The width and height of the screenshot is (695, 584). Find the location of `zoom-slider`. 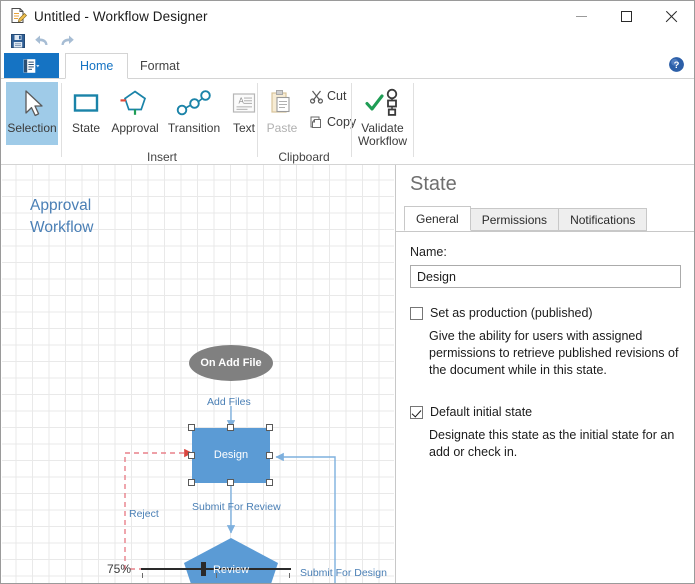

zoom-slider is located at coordinates (216, 569).